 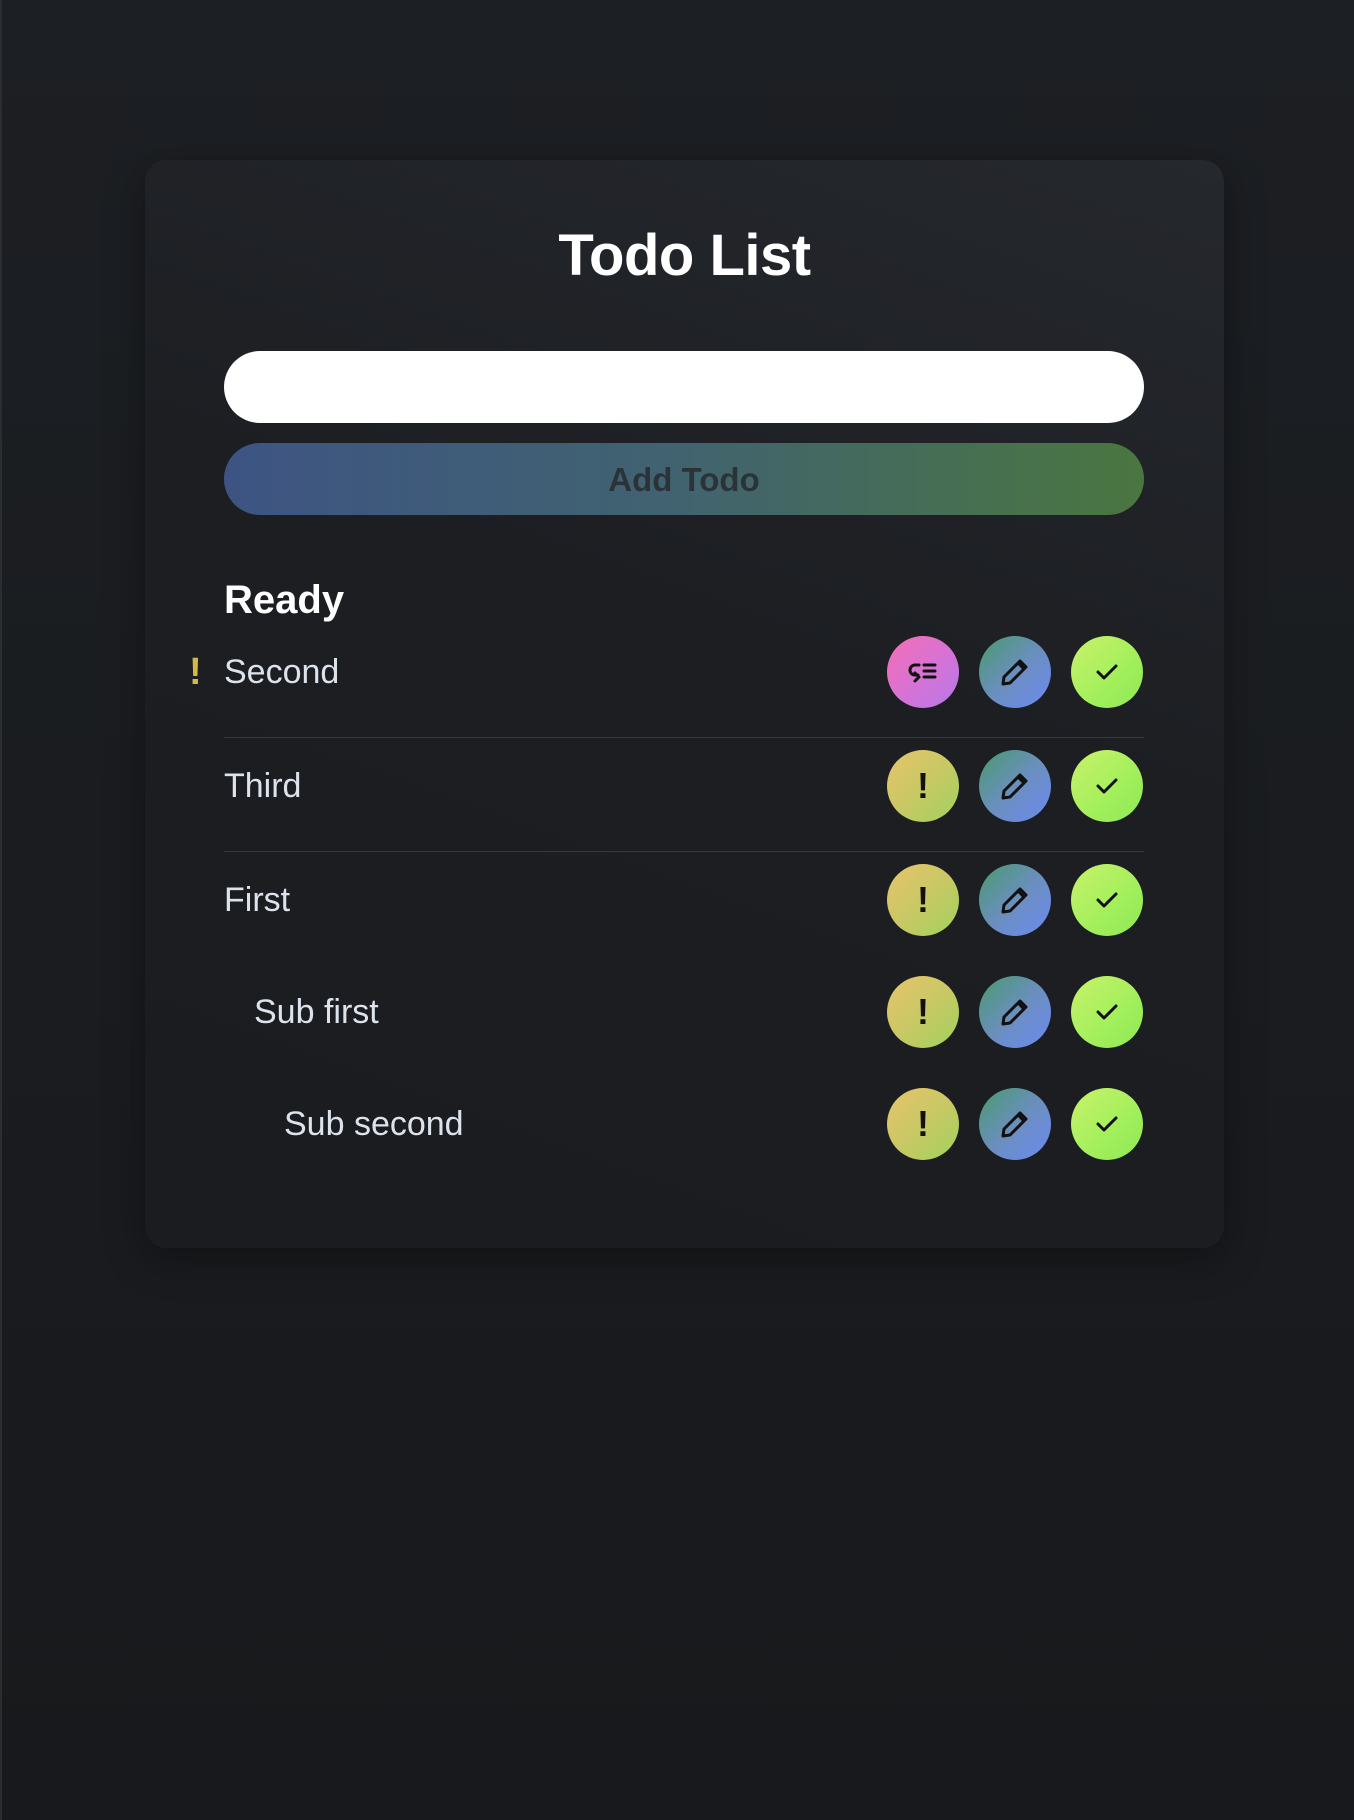 I want to click on todo-item-label: Sub first, so click(x=316, y=1012).